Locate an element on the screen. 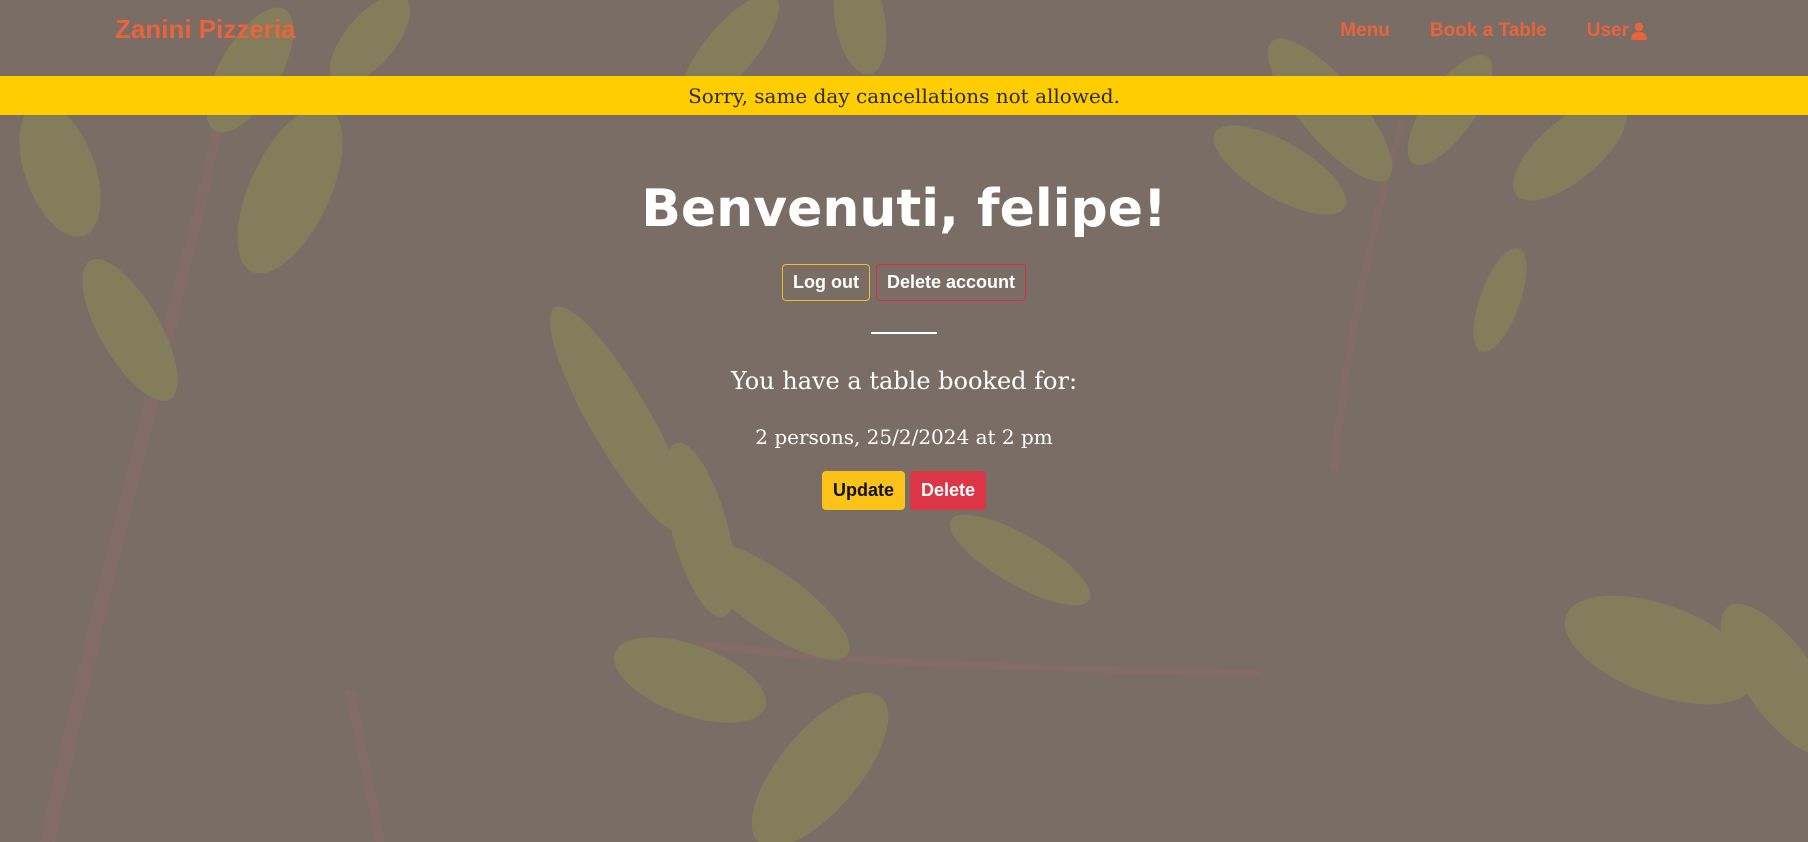  welcome-heading: Benvenuti, felipe! is located at coordinates (904, 209).